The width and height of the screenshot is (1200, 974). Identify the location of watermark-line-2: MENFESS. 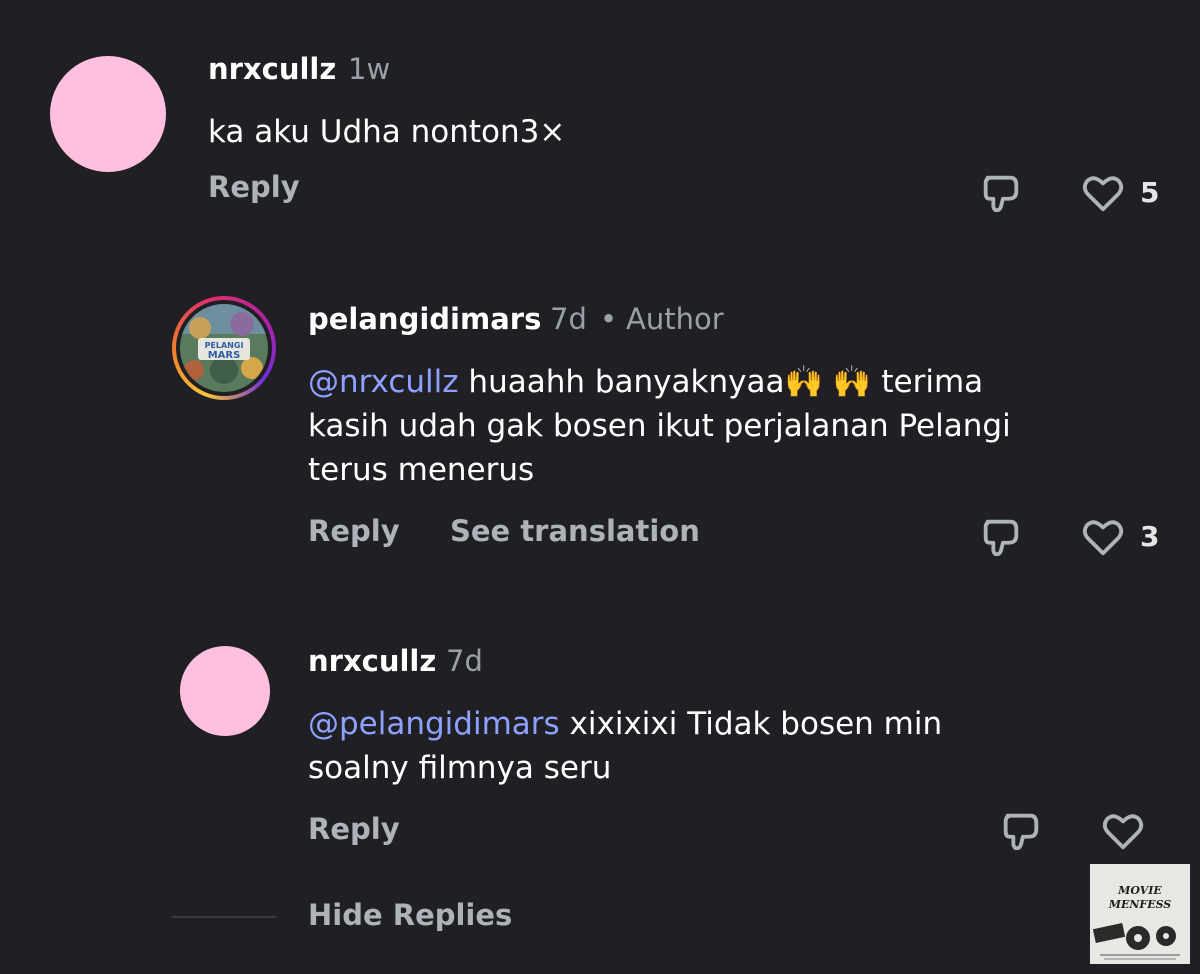
(1140, 904).